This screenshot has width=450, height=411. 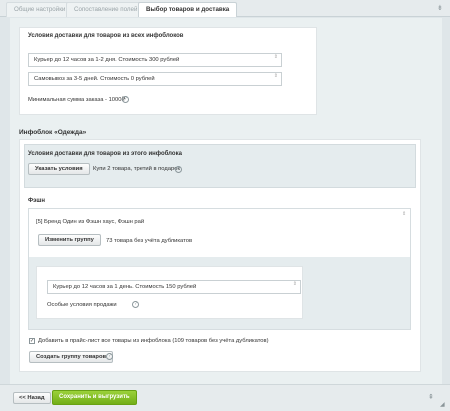 What do you see at coordinates (77, 100) in the screenshot?
I see `min-order-label: Минимальная сумма заказа - 1000₽` at bounding box center [77, 100].